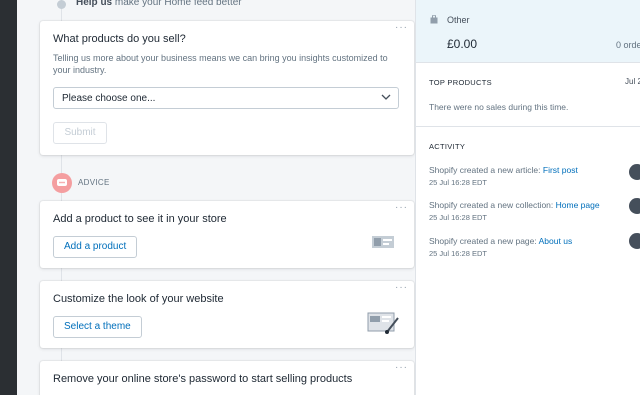  What do you see at coordinates (61, 4) in the screenshot?
I see `timeline-dot` at bounding box center [61, 4].